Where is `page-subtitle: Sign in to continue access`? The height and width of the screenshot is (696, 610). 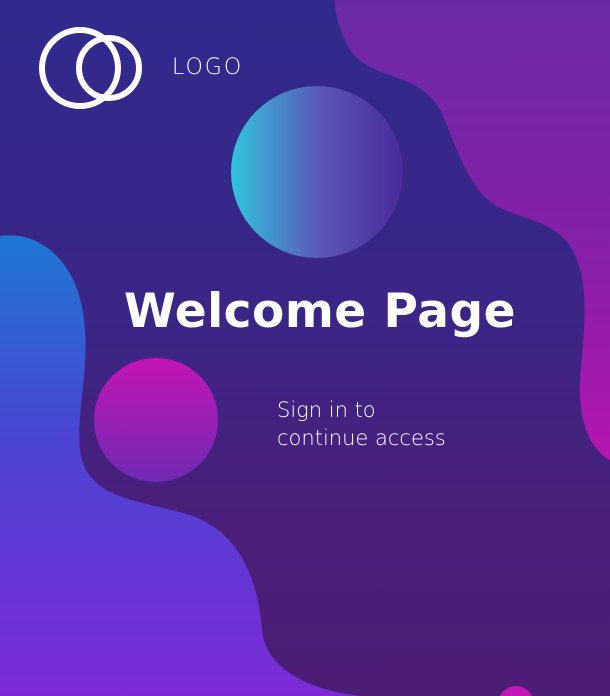 page-subtitle: Sign in to continue access is located at coordinates (361, 424).